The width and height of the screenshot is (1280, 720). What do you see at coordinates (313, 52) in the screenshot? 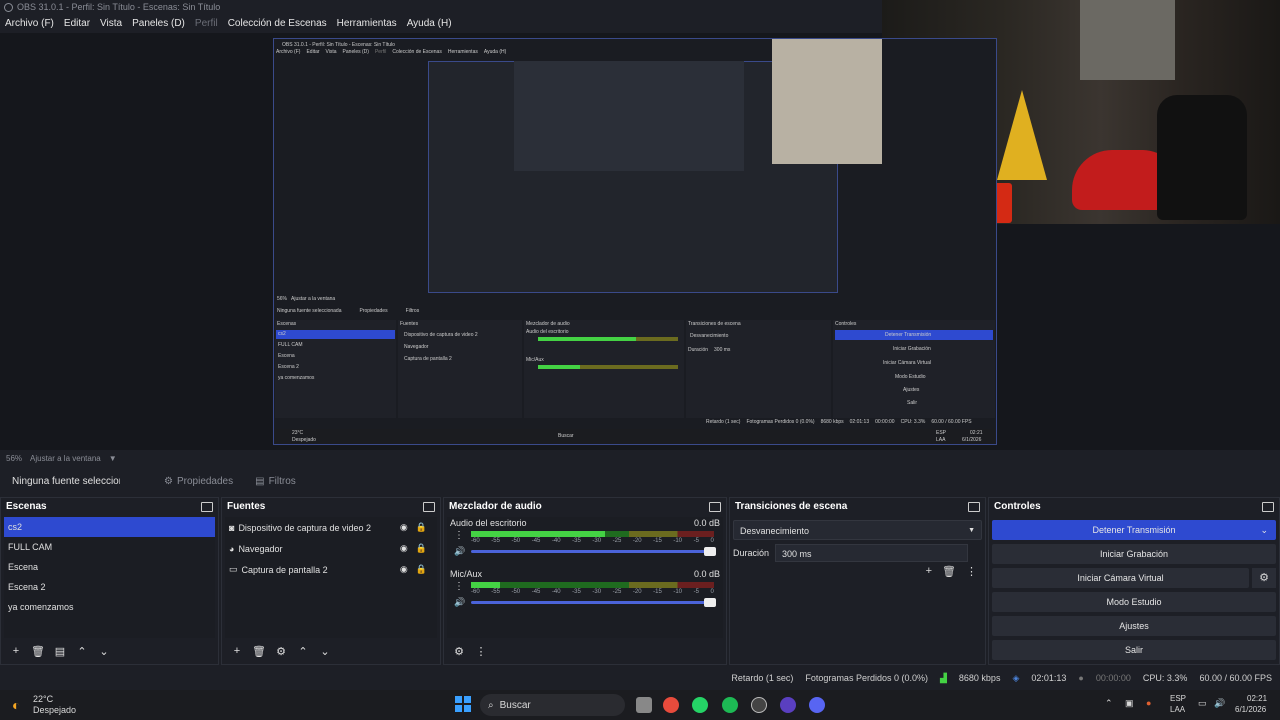
I see `nested-menu-item: Editar` at bounding box center [313, 52].